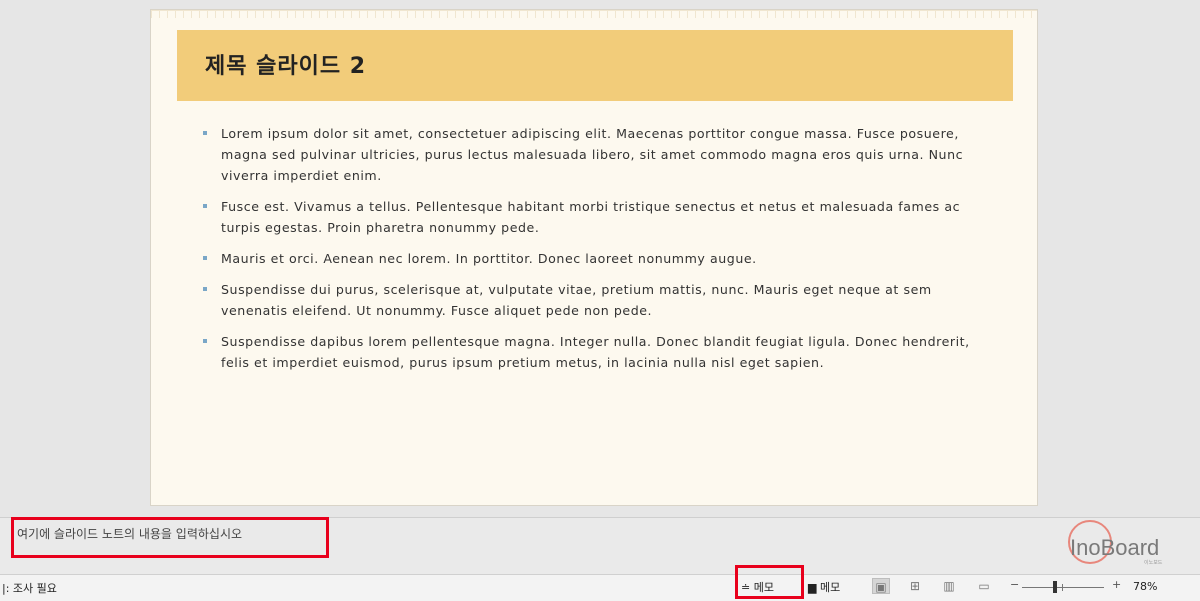 This screenshot has height=601, width=1200. I want to click on reading-view-button: ▥, so click(949, 586).